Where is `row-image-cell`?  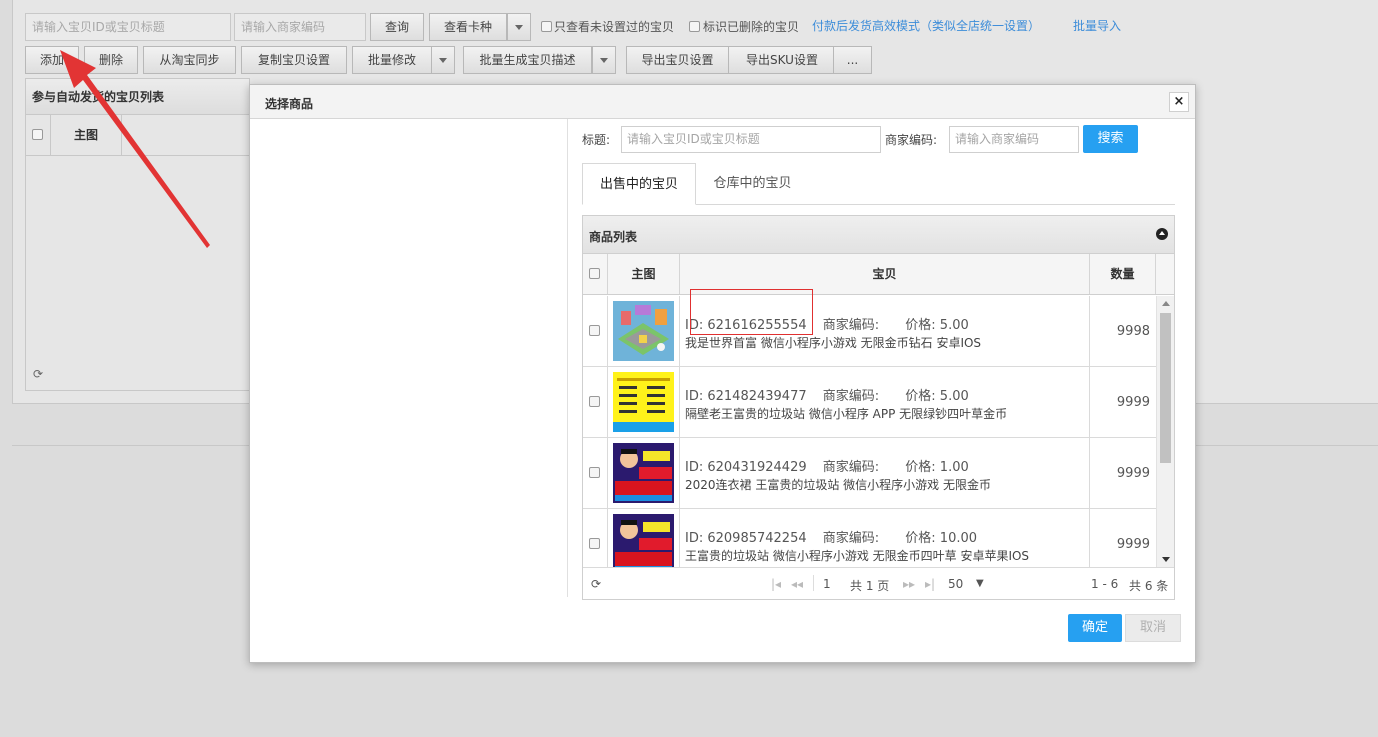 row-image-cell is located at coordinates (644, 538).